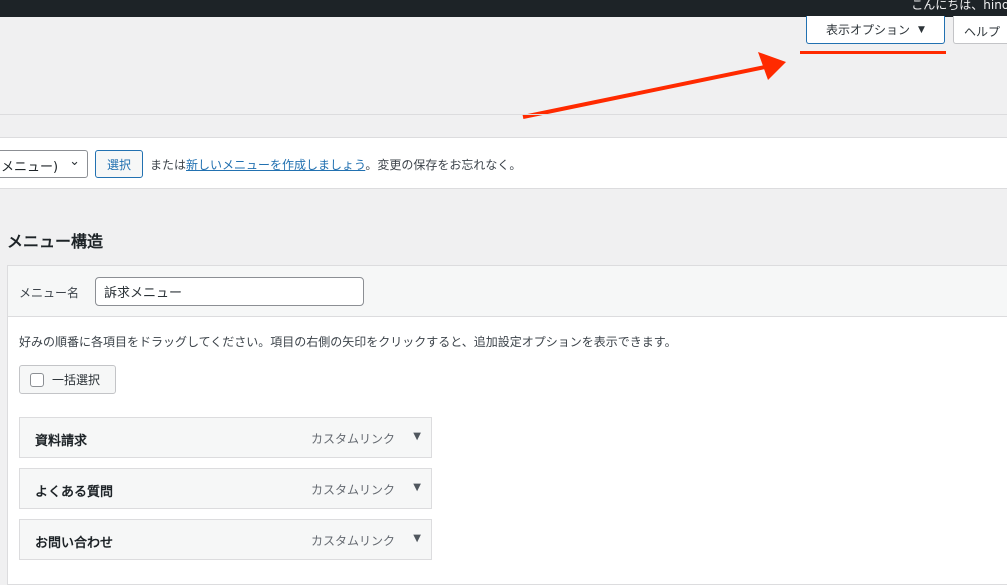 Image resolution: width=1007 pixels, height=585 pixels. I want to click on menu-item: よくある質問 カスタムリンク ▼, so click(225, 488).